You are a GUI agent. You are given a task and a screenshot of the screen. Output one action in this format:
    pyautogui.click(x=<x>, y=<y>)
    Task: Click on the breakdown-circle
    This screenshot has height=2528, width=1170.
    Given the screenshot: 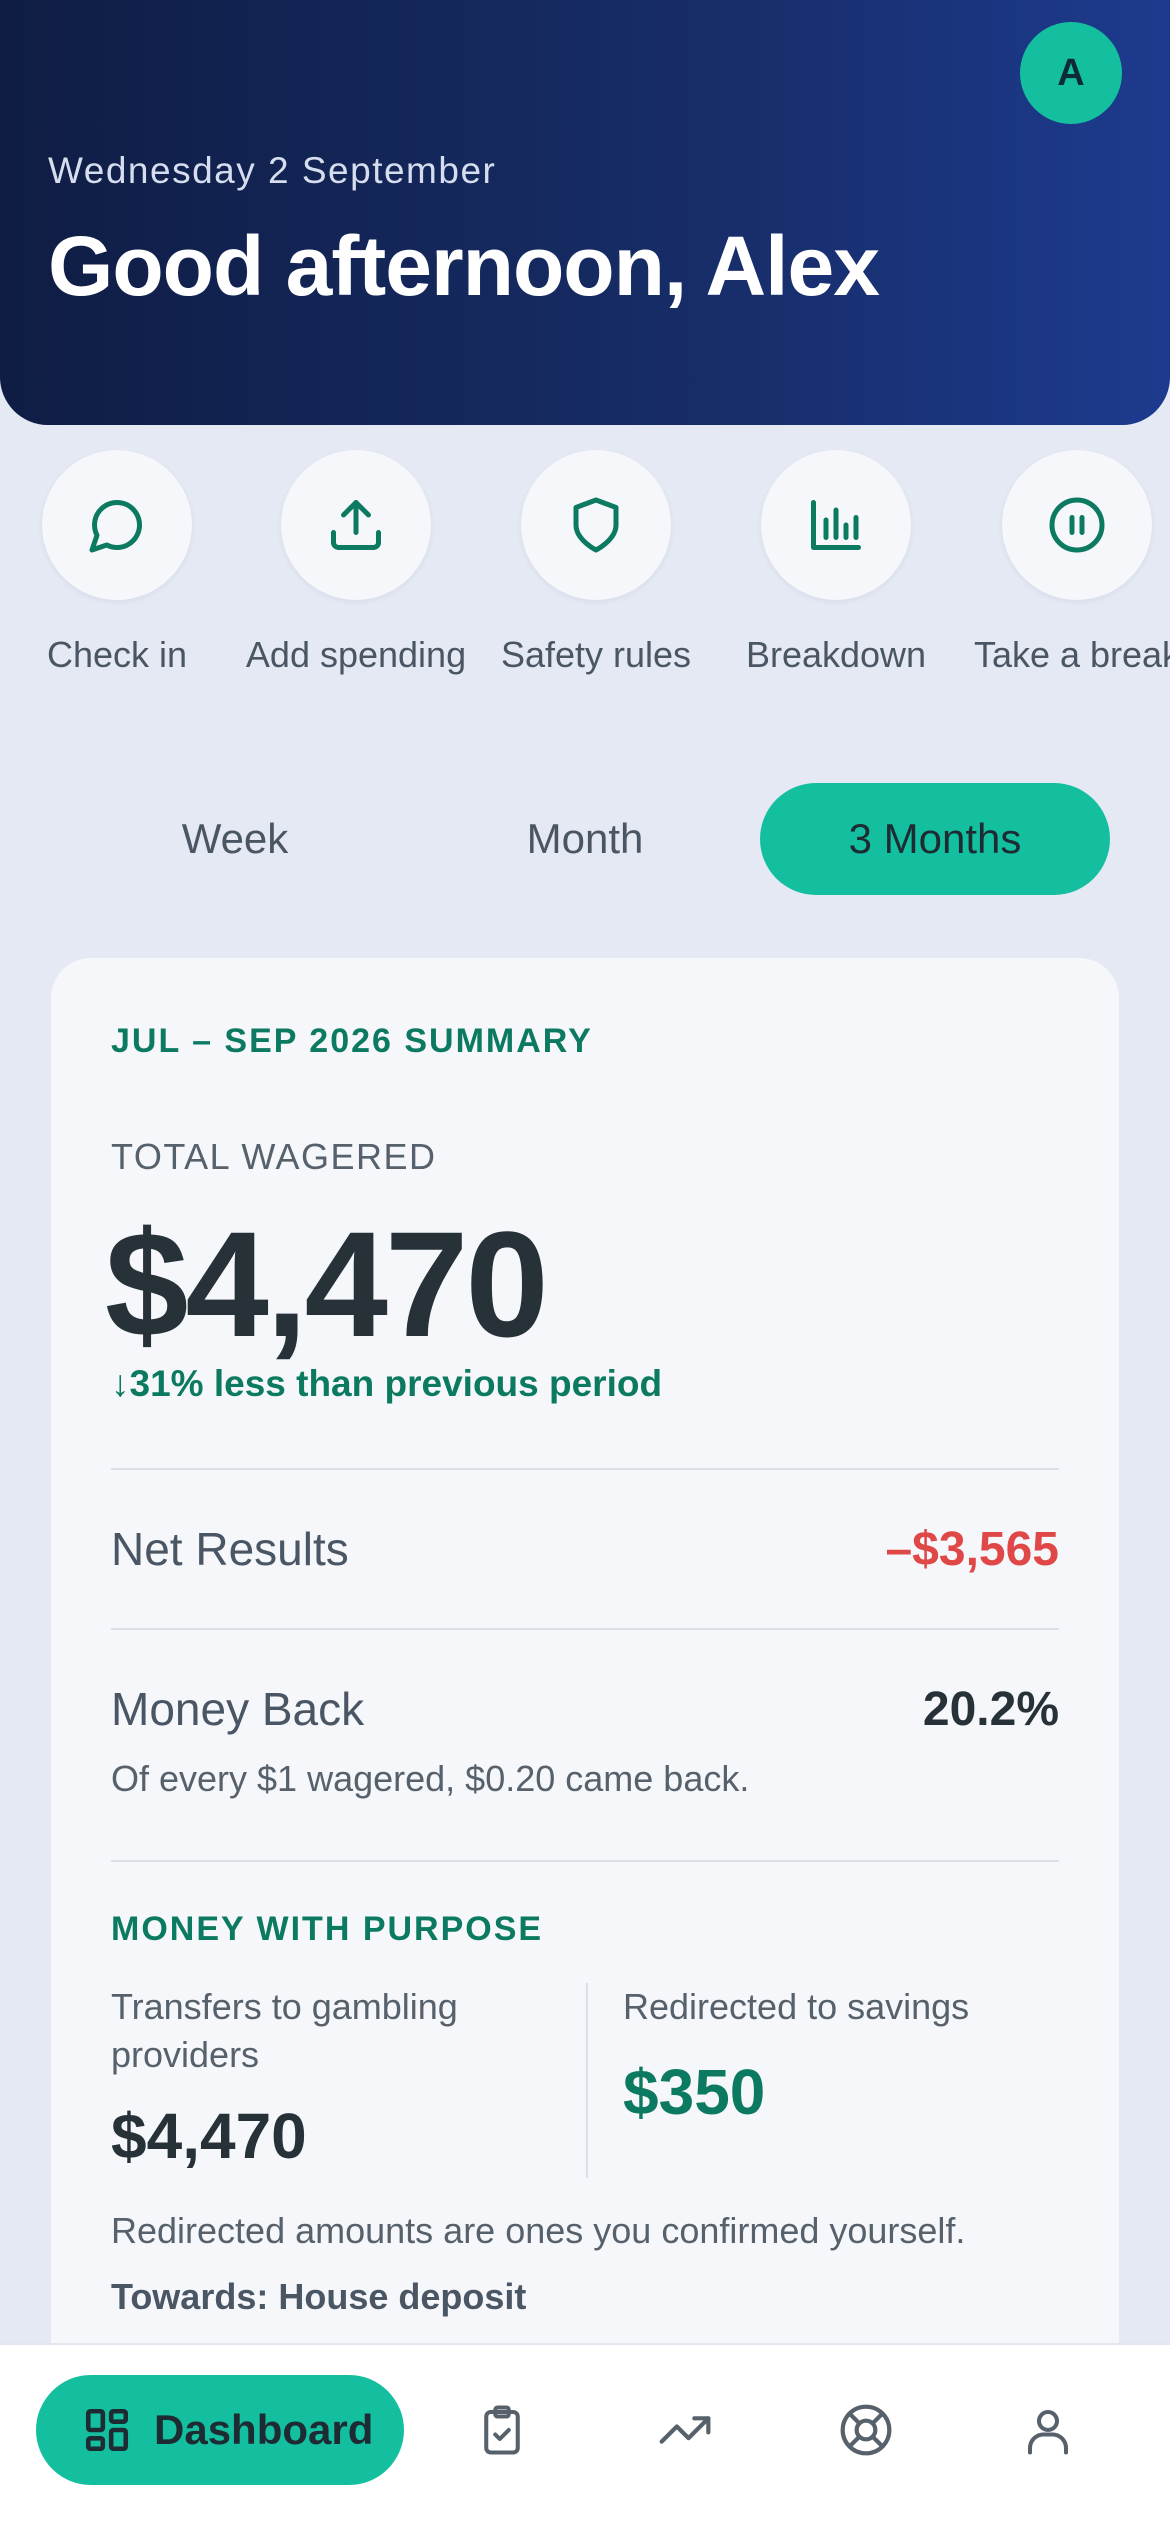 What is the action you would take?
    pyautogui.click(x=836, y=525)
    